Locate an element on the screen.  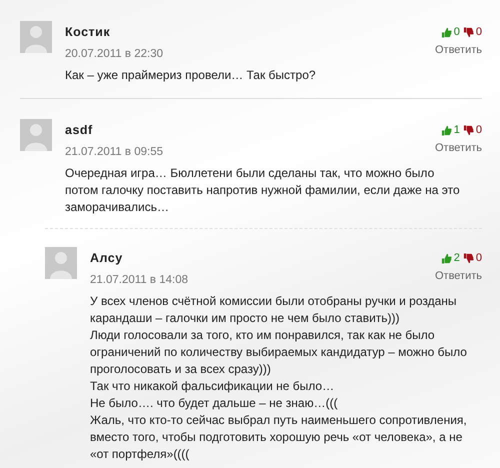
author-name: Костик is located at coordinates (88, 32).